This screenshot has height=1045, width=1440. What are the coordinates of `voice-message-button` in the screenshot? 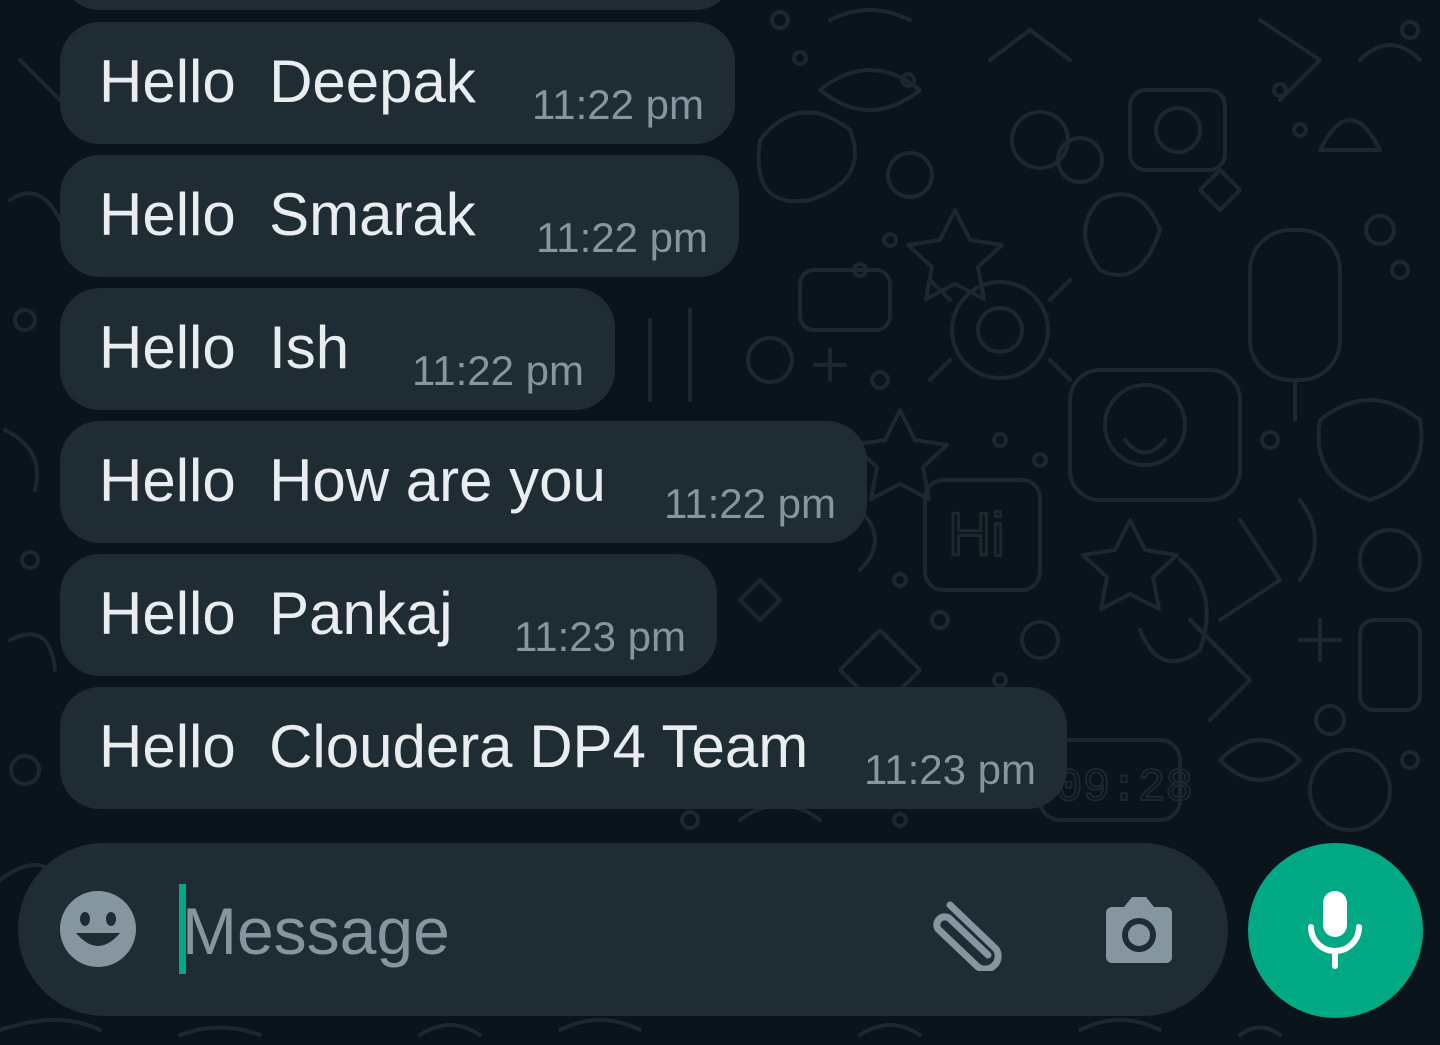 It's located at (1335, 930).